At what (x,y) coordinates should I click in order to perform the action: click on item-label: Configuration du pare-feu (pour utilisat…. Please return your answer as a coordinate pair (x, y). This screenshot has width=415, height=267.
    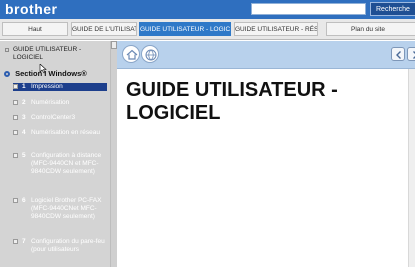
    Looking at the image, I should click on (68, 245).